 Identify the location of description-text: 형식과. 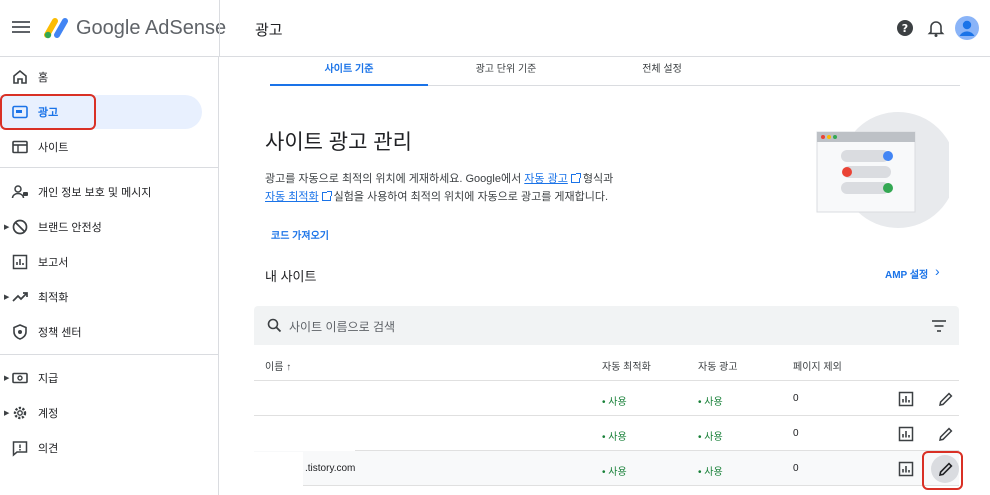
(598, 179).